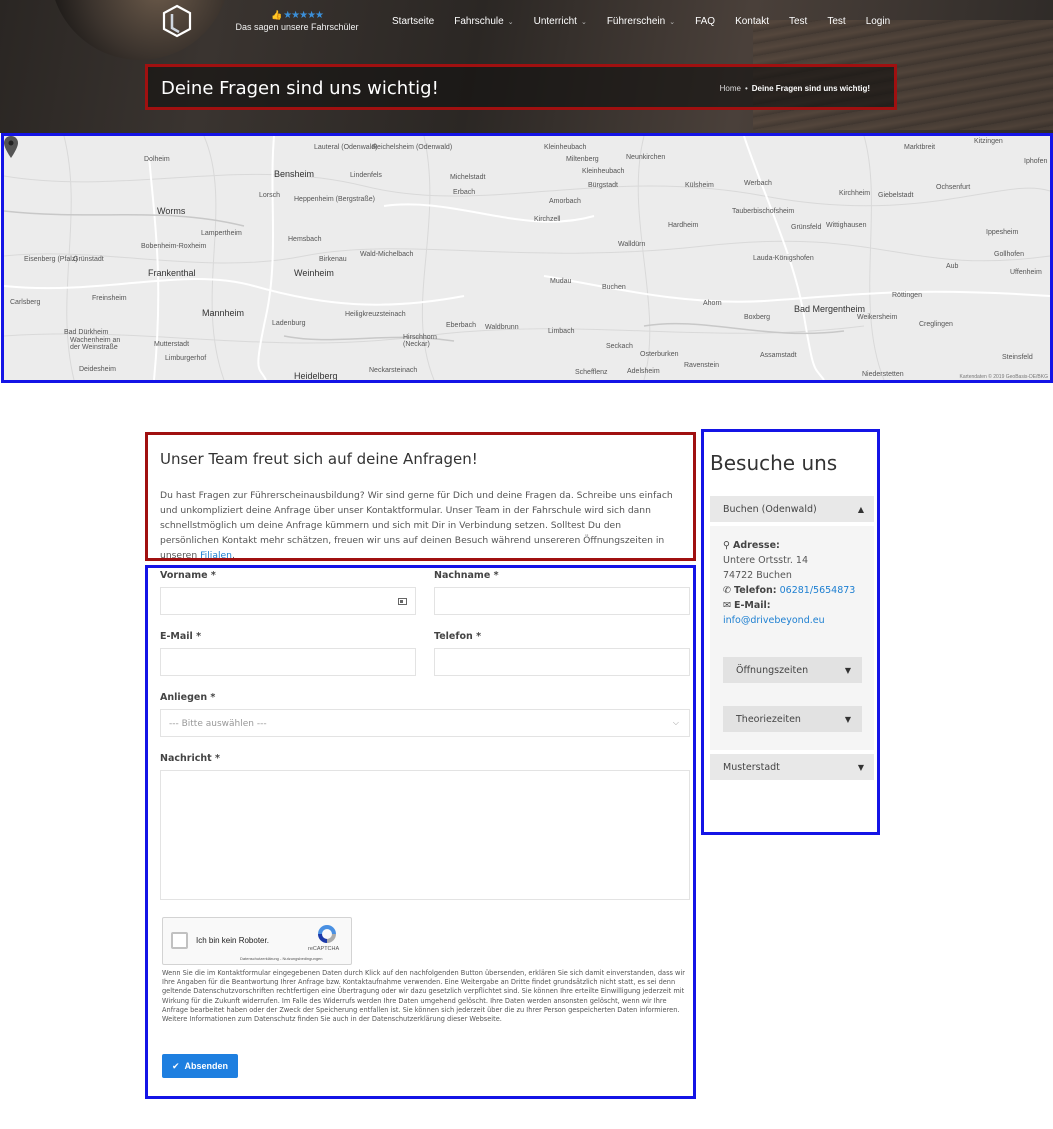 This screenshot has width=1053, height=1129. What do you see at coordinates (188, 697) in the screenshot?
I see `subject-label: Anliegen *` at bounding box center [188, 697].